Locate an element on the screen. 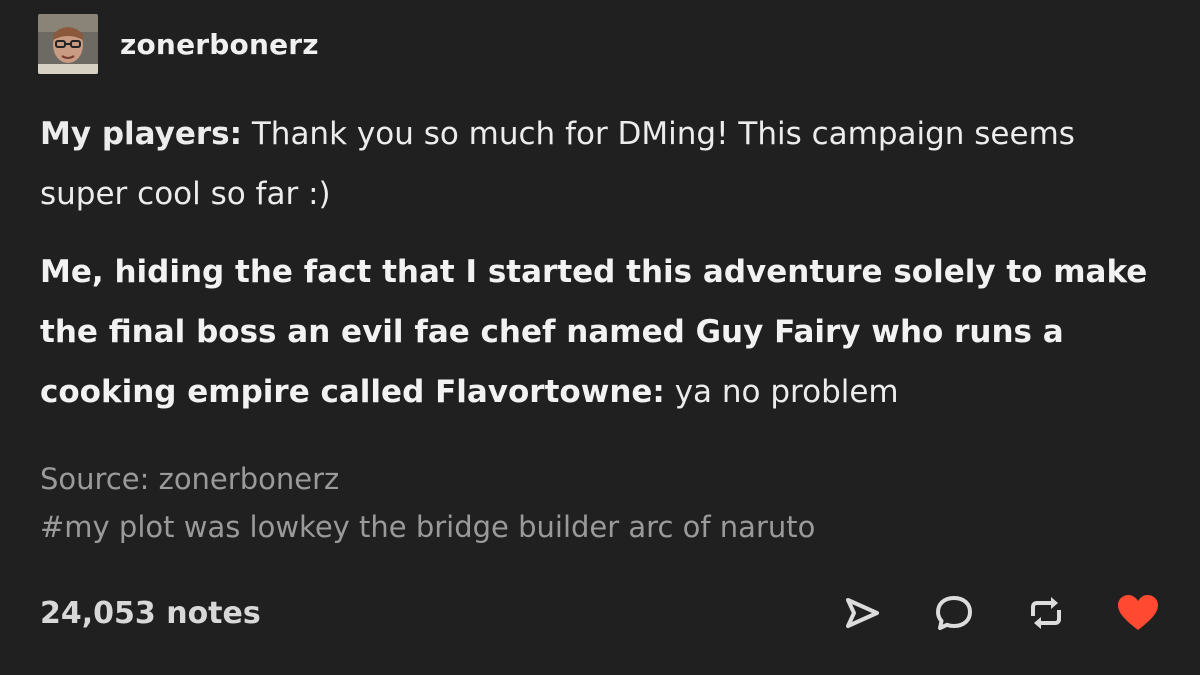 This screenshot has height=675, width=1200. share-icon is located at coordinates (862, 613).